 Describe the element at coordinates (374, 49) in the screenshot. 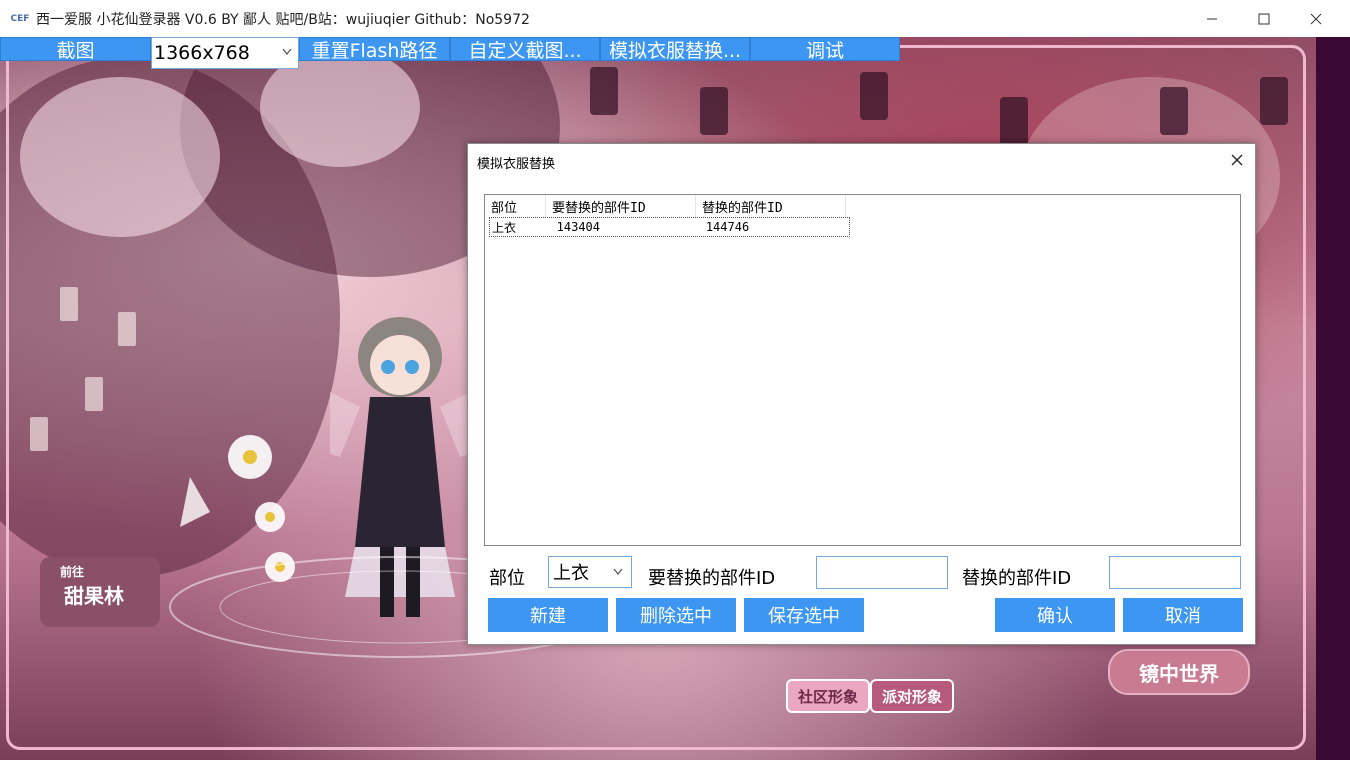

I see `reset-flash-path-button: 重置Flash路径` at that location.